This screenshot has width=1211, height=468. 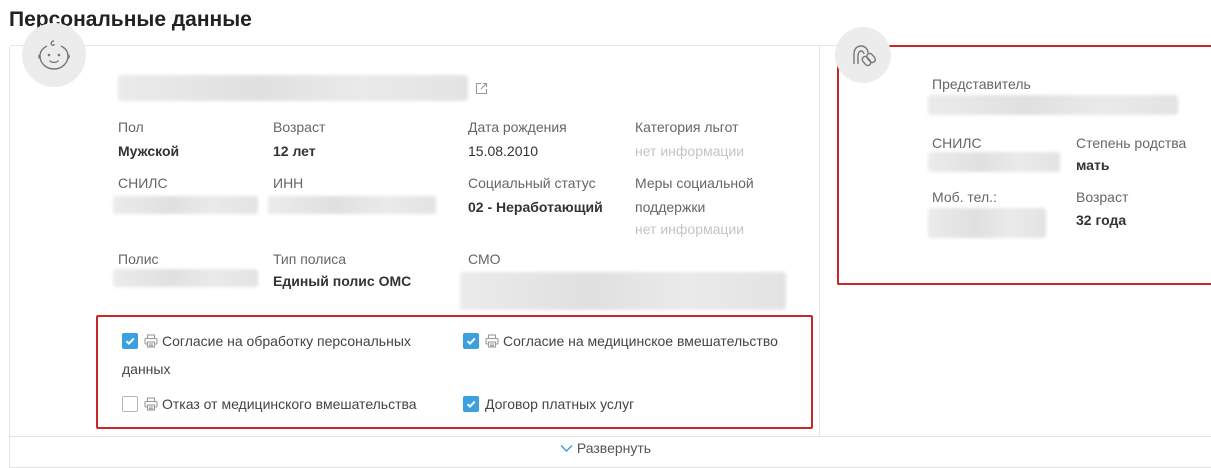 What do you see at coordinates (1101, 220) in the screenshot?
I see `representative-age-value: 32 года` at bounding box center [1101, 220].